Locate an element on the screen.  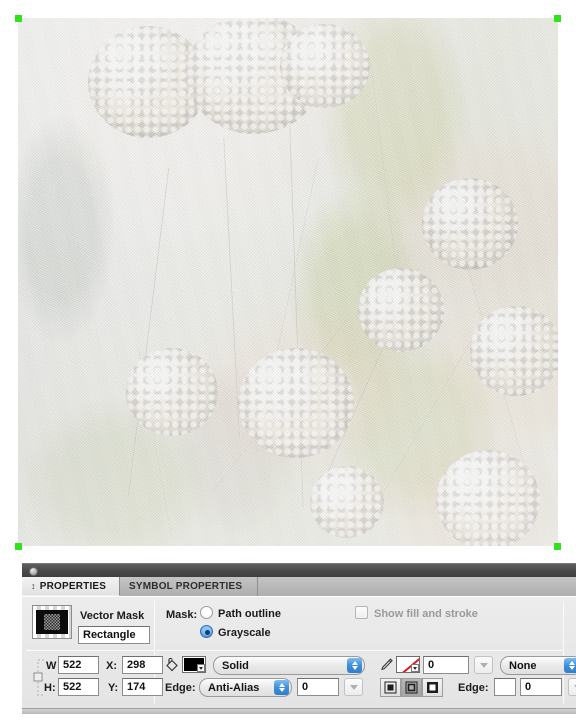
radio-grayscale is located at coordinates (206, 631).